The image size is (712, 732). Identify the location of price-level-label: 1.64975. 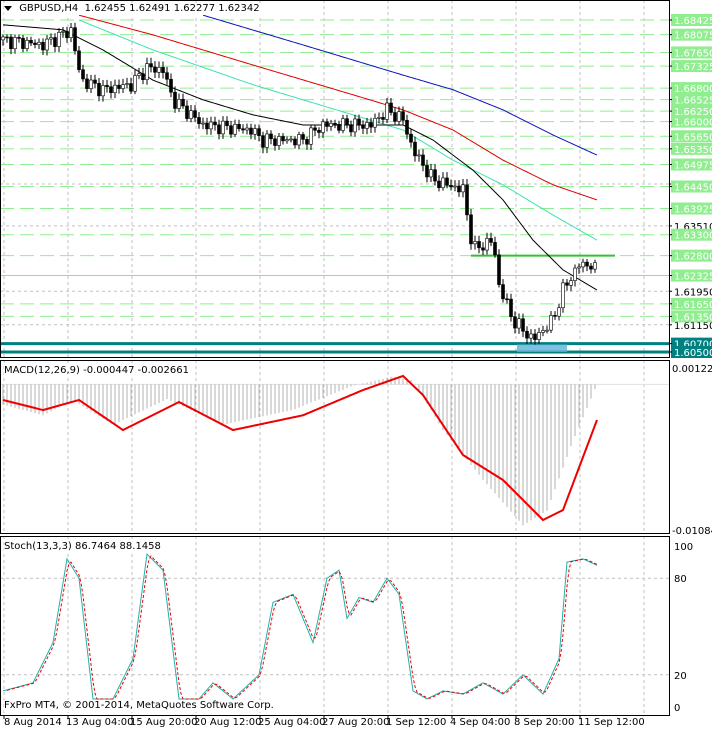
(690, 165).